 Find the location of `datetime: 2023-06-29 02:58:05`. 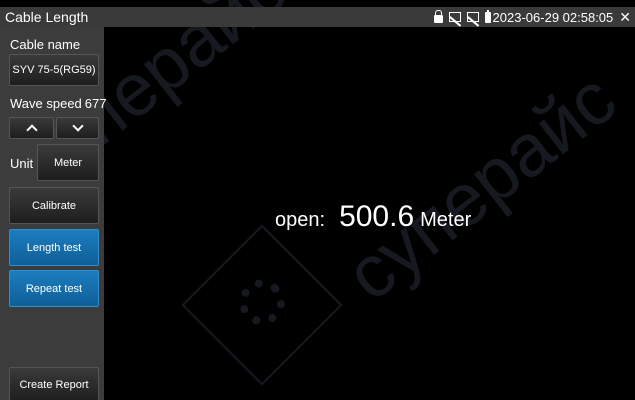

datetime: 2023-06-29 02:58:05 is located at coordinates (553, 17).